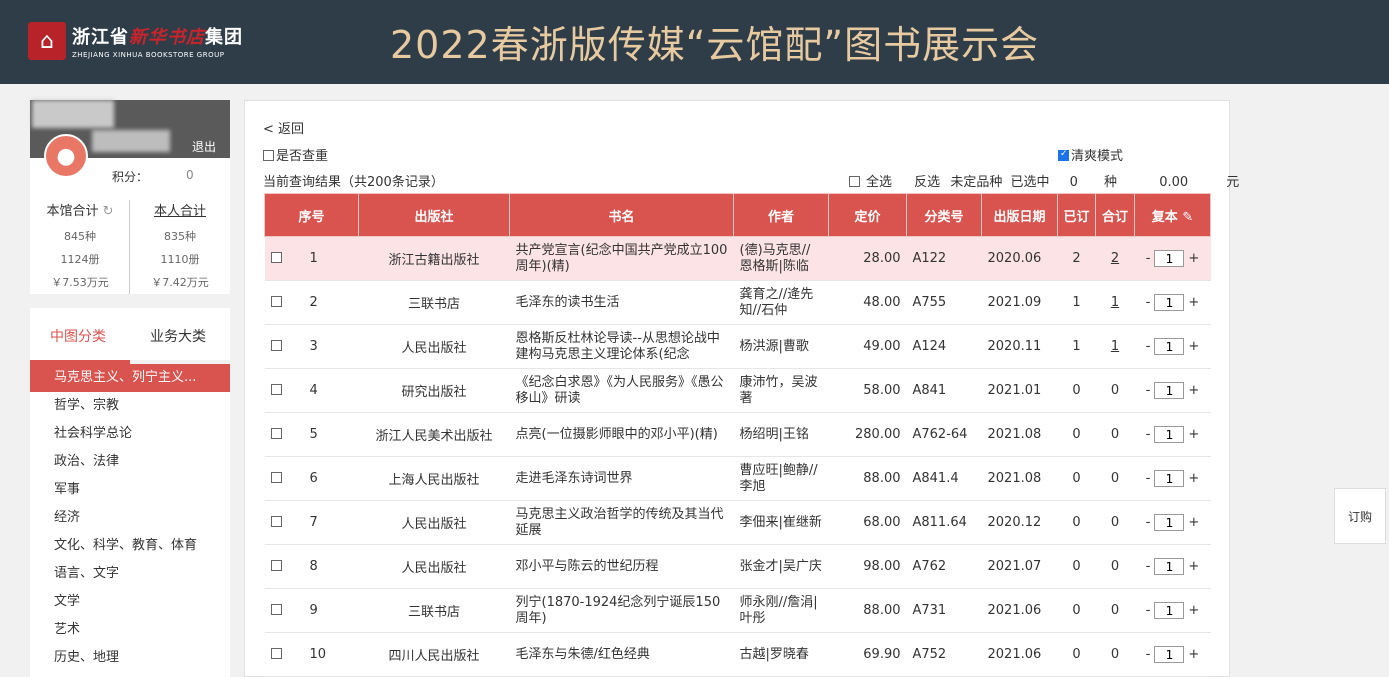 This screenshot has height=677, width=1389. What do you see at coordinates (873, 182) in the screenshot?
I see `select-all: 全选` at bounding box center [873, 182].